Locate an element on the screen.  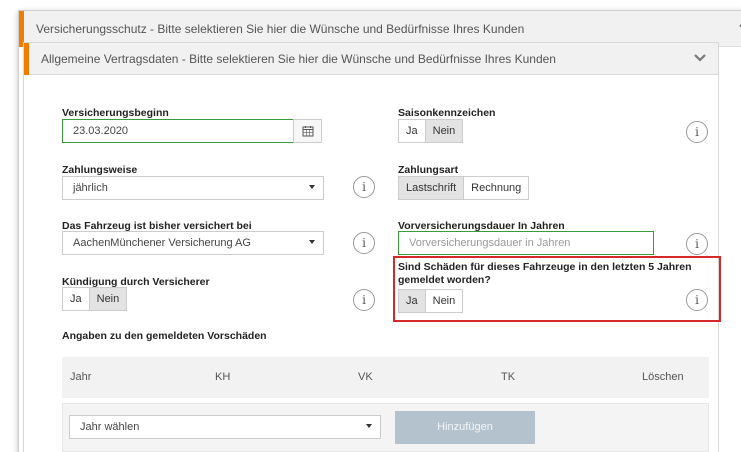
saisonkennzeichen-label: Saisonkennzeichen is located at coordinates (447, 113).